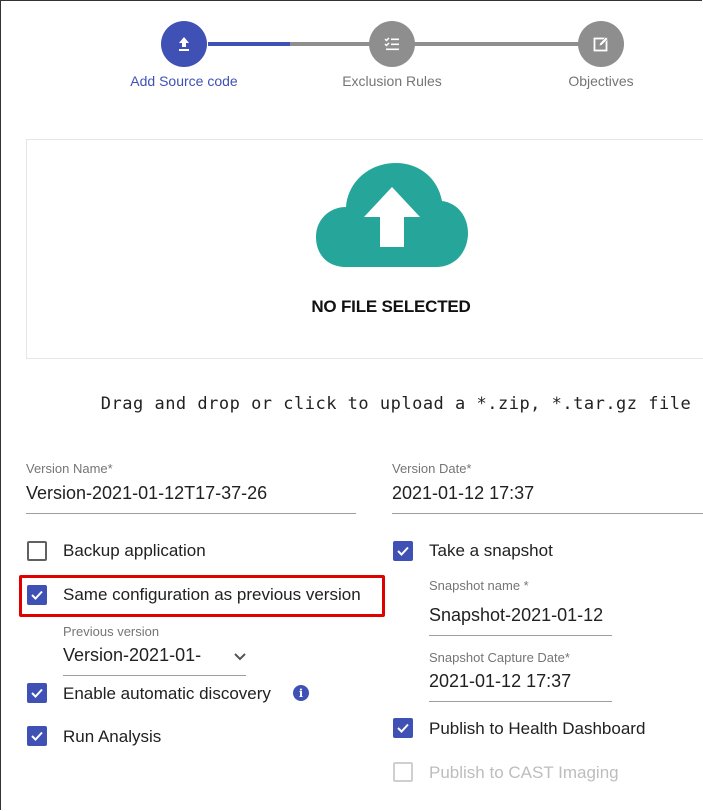  I want to click on previous-version-select: Version-2021-01-, so click(143, 655).